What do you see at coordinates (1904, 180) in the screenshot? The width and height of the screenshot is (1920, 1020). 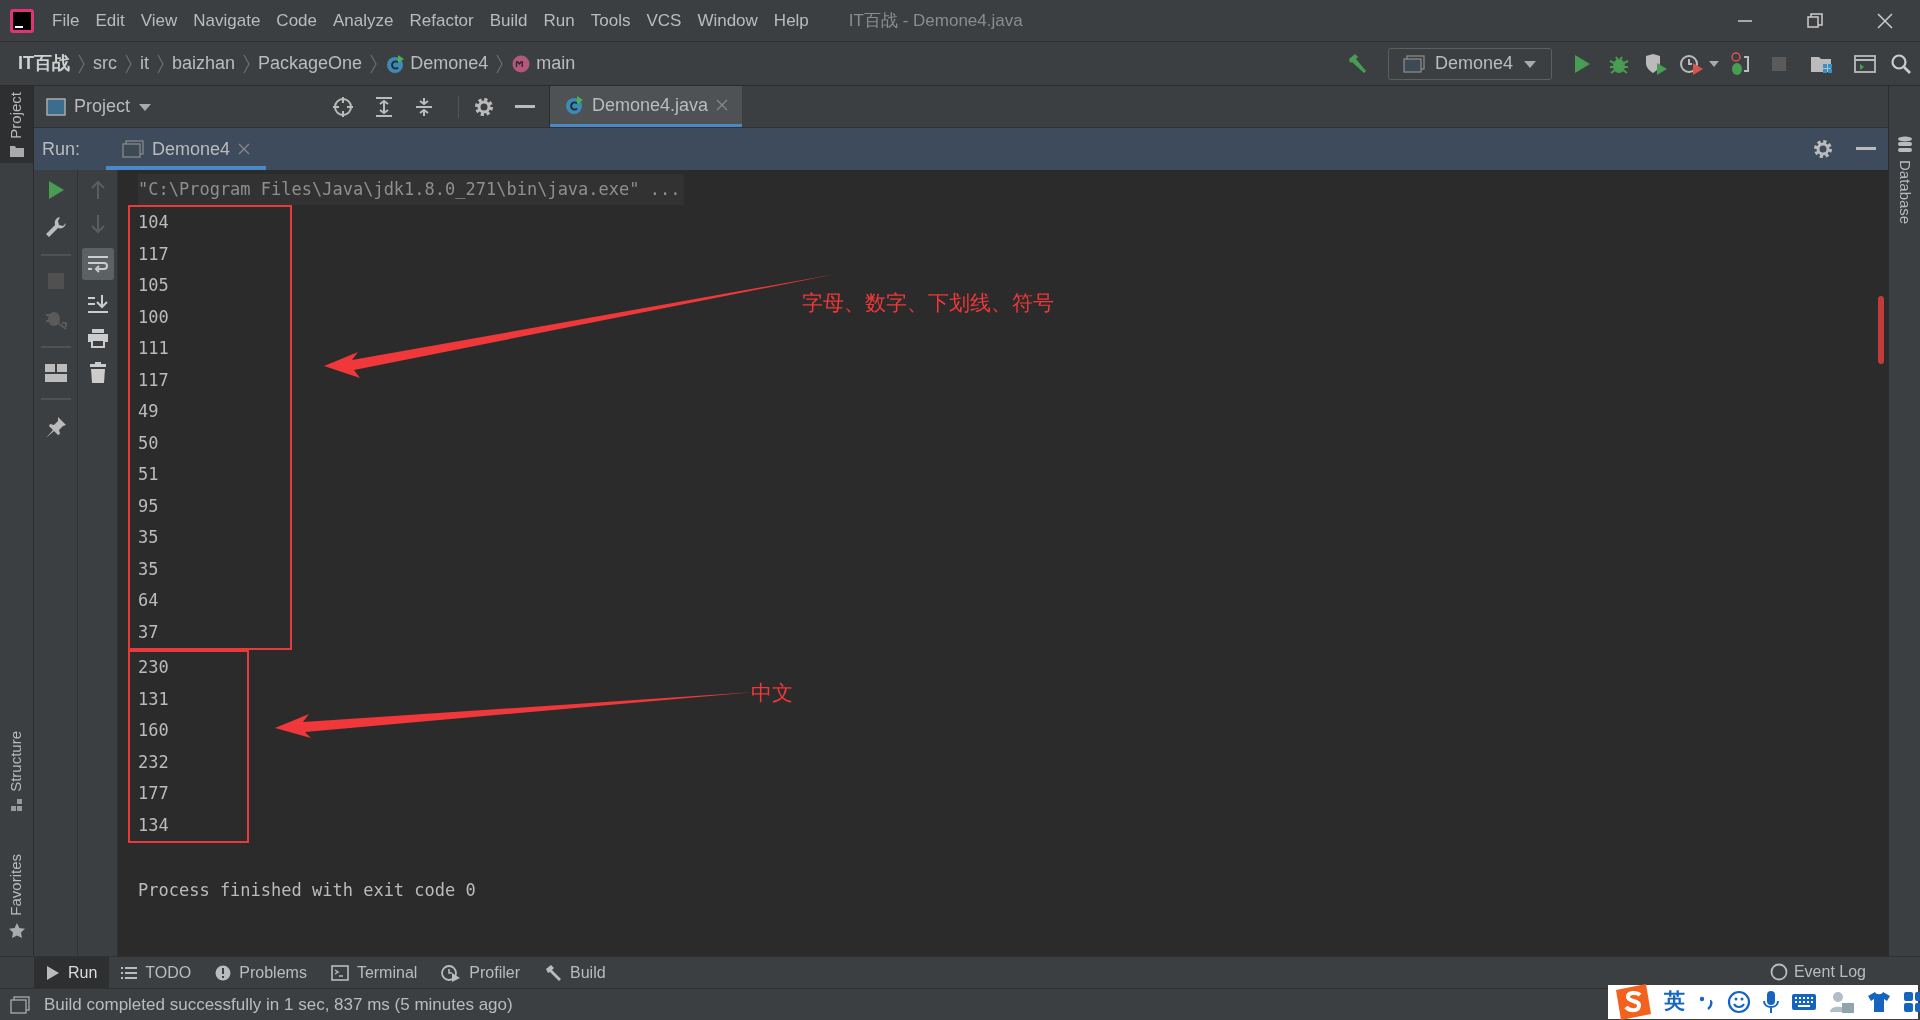 I see `side-tab: Database` at bounding box center [1904, 180].